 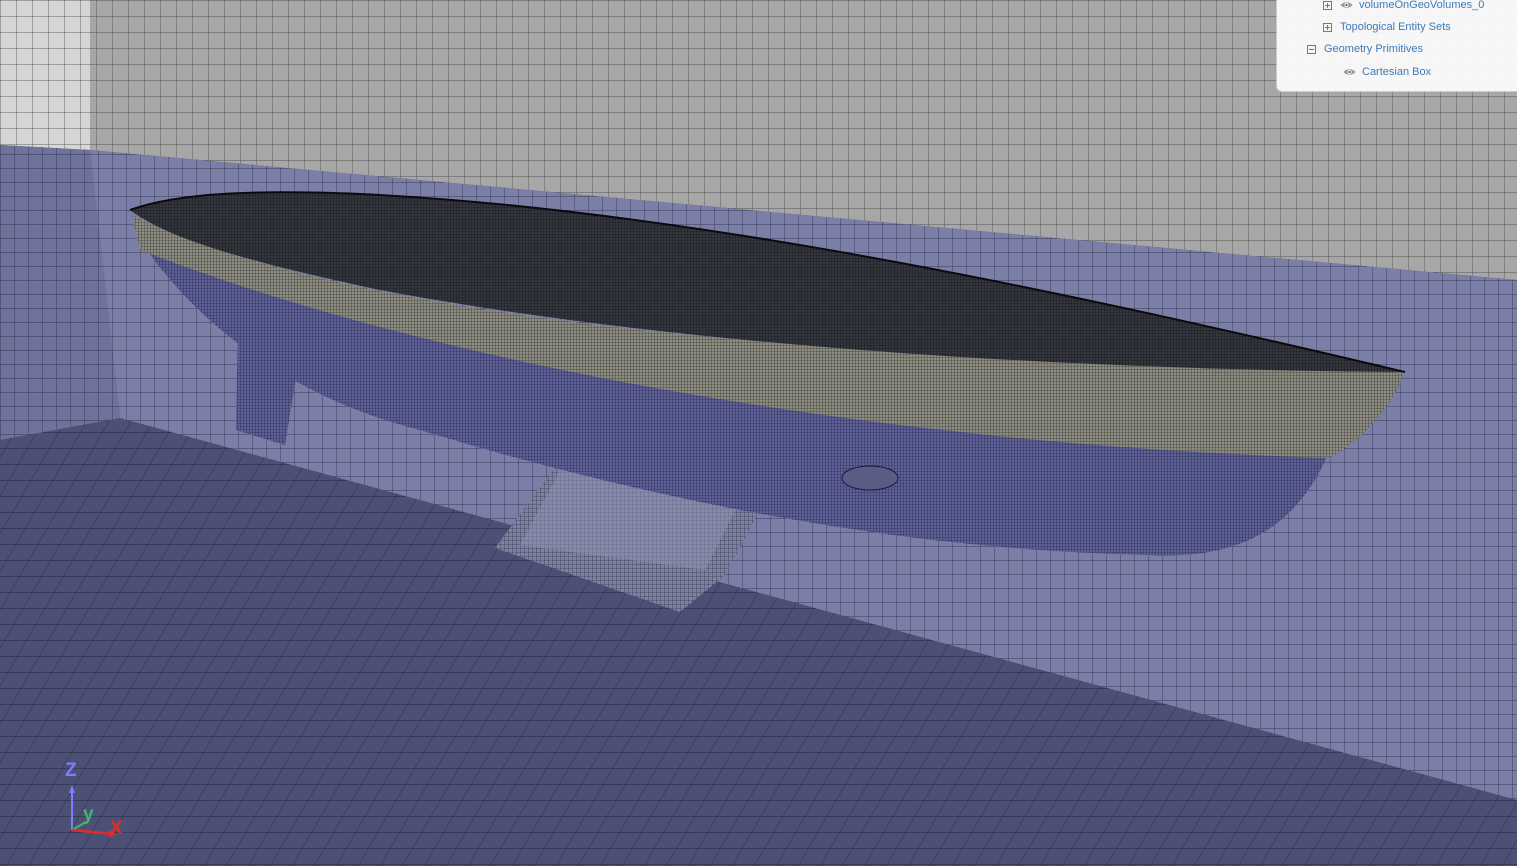 What do you see at coordinates (1422, 5) in the screenshot?
I see `tree-item-label: volumeOnGeoVolumes_0` at bounding box center [1422, 5].